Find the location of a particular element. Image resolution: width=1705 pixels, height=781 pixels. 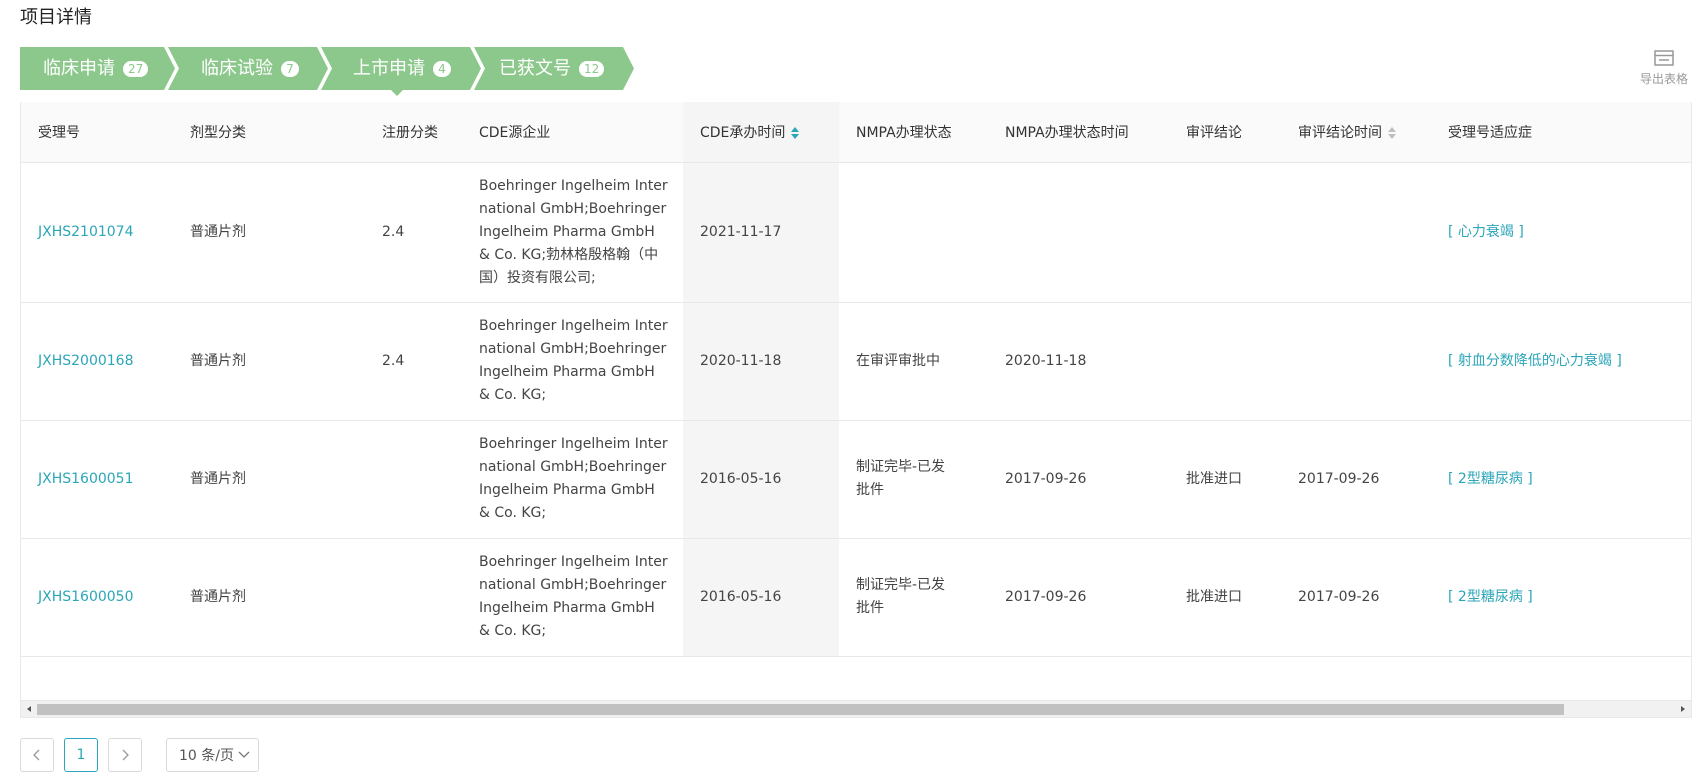

column-header: 受理号适应症 is located at coordinates (1561, 132).